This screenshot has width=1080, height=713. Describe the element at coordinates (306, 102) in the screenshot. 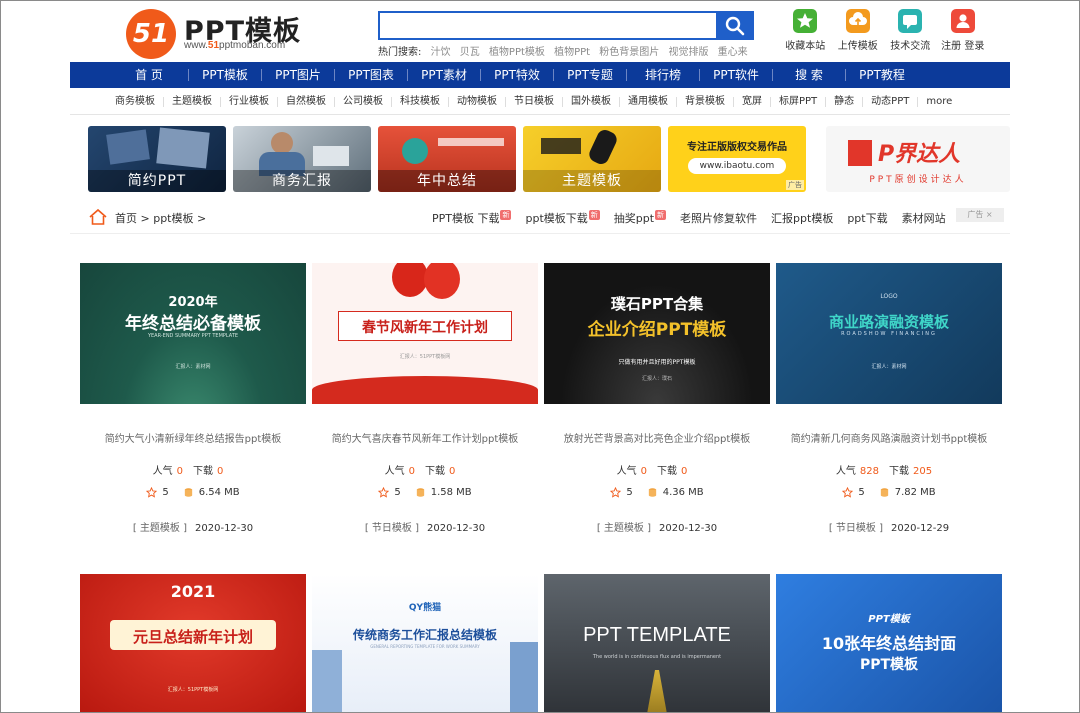

I see `category-link: 自然模板` at that location.